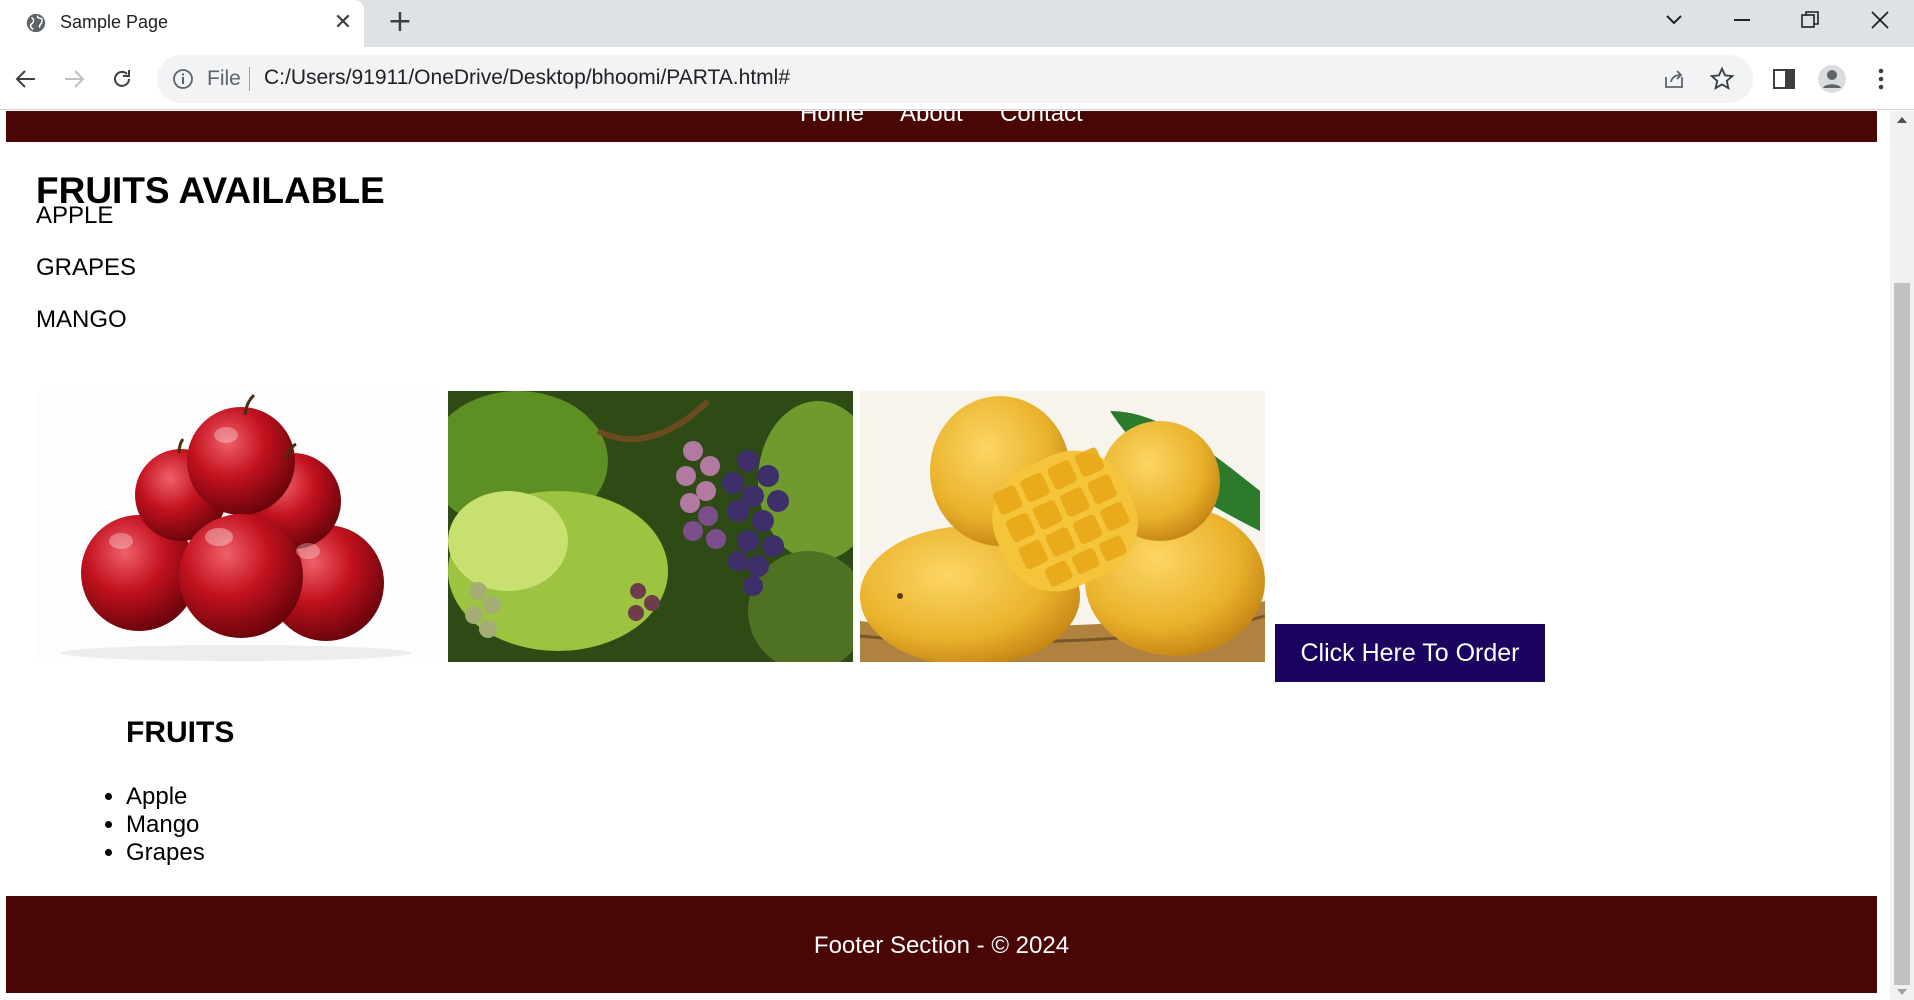 This screenshot has height=1000, width=1914. What do you see at coordinates (36, 23) in the screenshot?
I see `globe-icon` at bounding box center [36, 23].